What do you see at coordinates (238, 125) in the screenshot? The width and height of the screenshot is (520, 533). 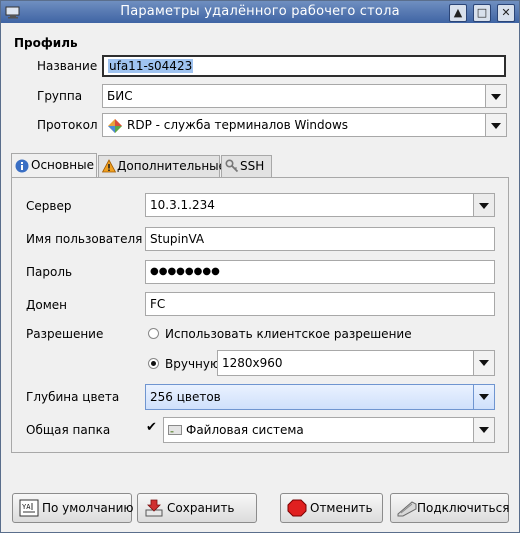 I see `protocol-value: RDP - служба терминалов Windows` at bounding box center [238, 125].